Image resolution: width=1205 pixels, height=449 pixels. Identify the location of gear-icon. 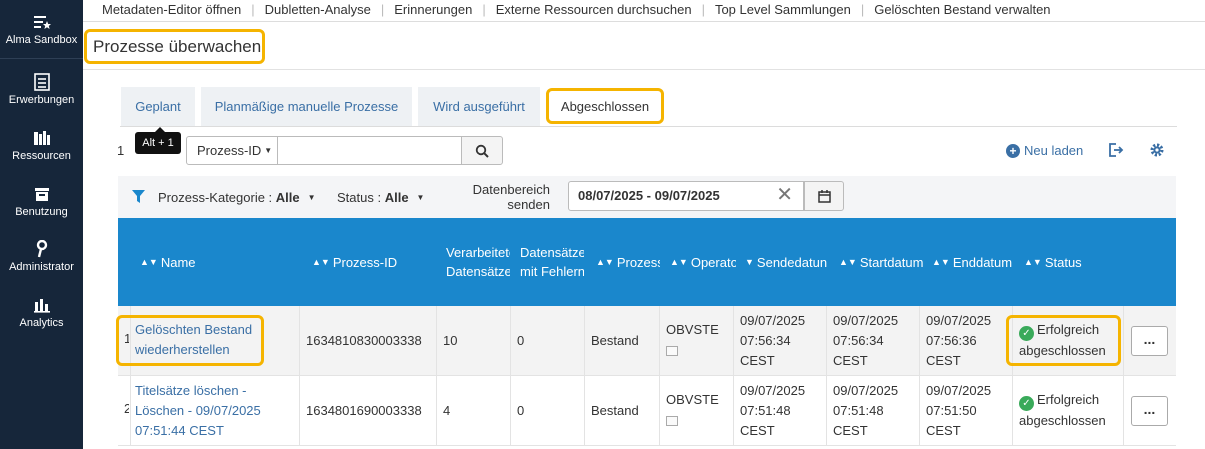
(1157, 150).